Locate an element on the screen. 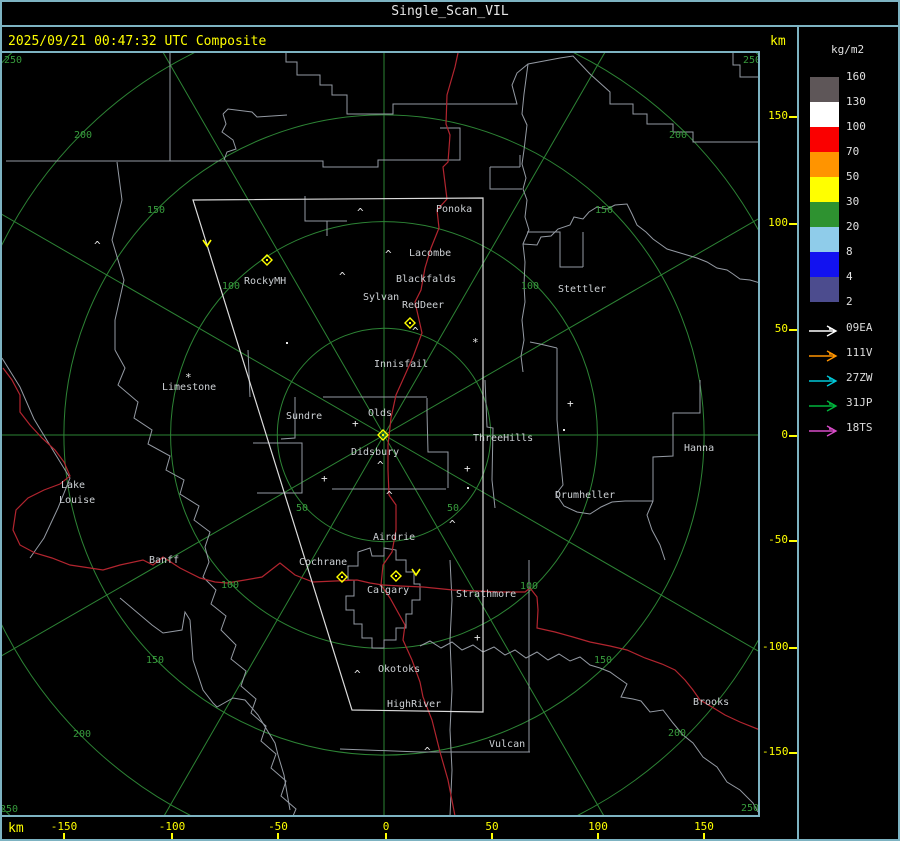 Image resolution: width=900 pixels, height=841 pixels. city-label: RockyMH is located at coordinates (265, 281).